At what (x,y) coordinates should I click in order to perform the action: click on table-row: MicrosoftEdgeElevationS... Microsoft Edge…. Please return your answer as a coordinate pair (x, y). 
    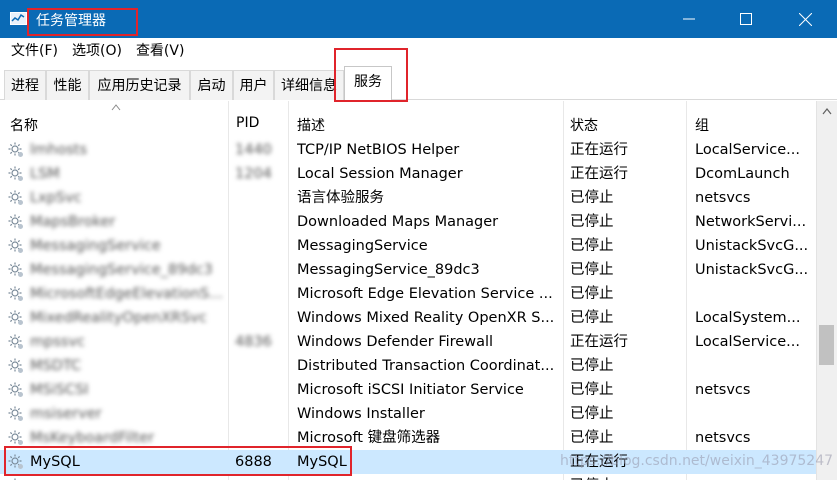
    Looking at the image, I should click on (408, 294).